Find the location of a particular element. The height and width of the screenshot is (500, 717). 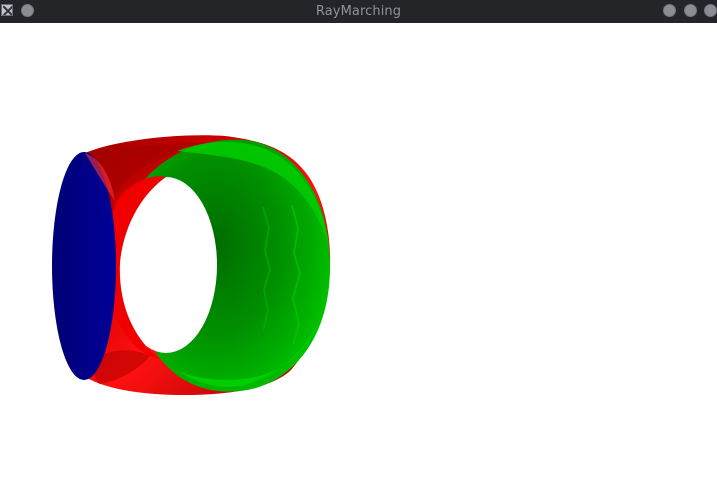

window-titlebar: RayMarching is located at coordinates (358, 11).